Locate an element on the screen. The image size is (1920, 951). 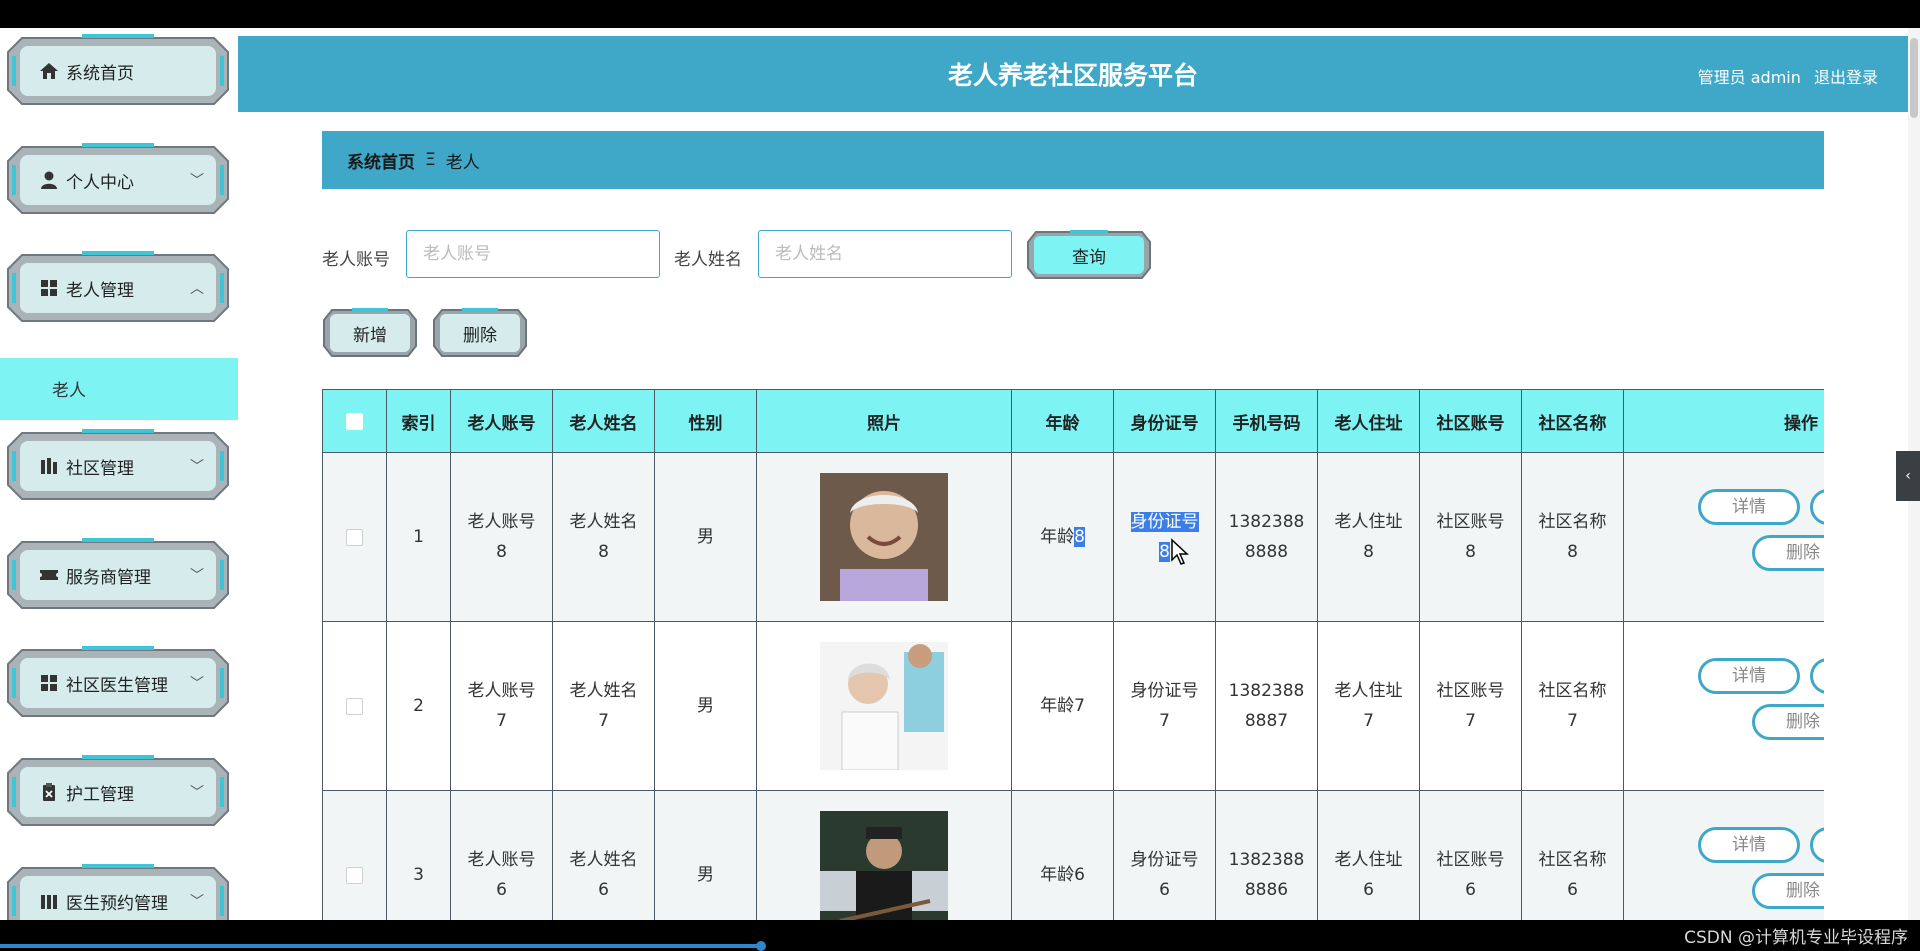
sidebar-item-5: 社区医生管理 ﹀ is located at coordinates (118, 683).